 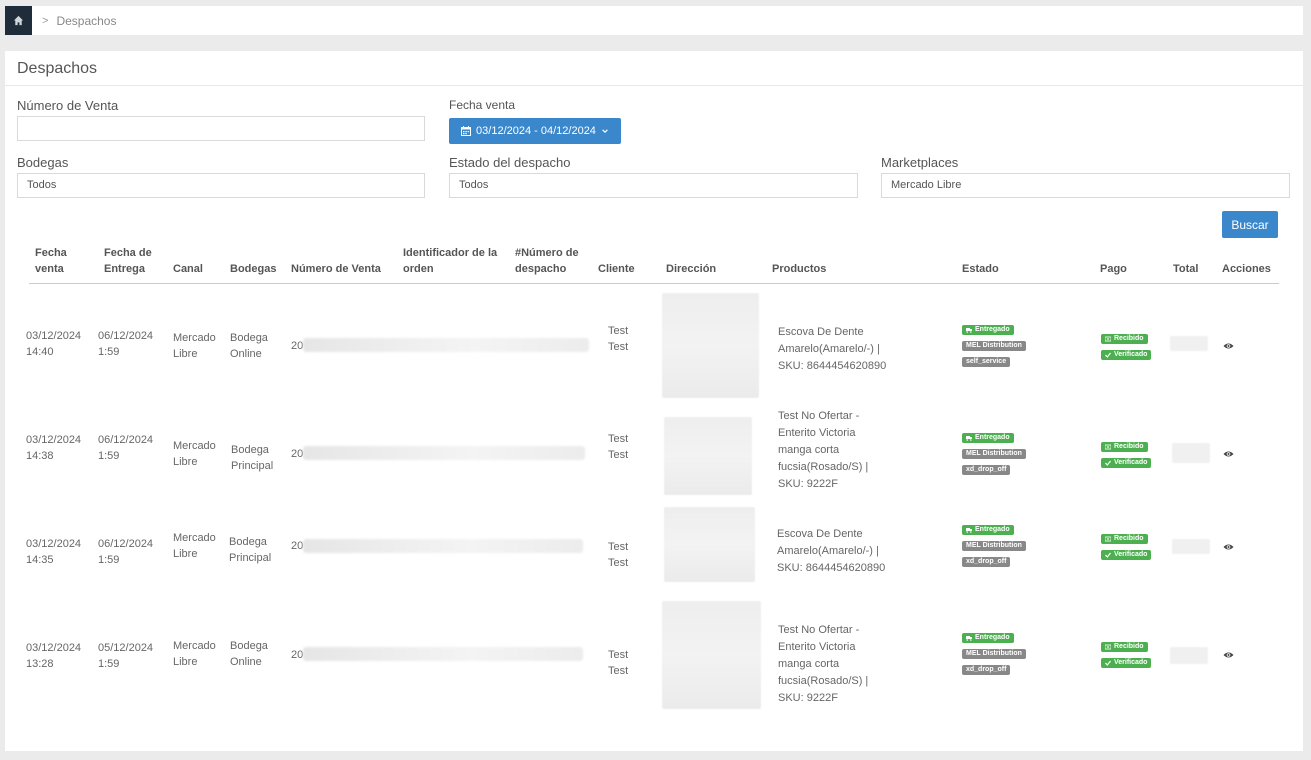 What do you see at coordinates (221, 128) in the screenshot?
I see `numero-venta-input` at bounding box center [221, 128].